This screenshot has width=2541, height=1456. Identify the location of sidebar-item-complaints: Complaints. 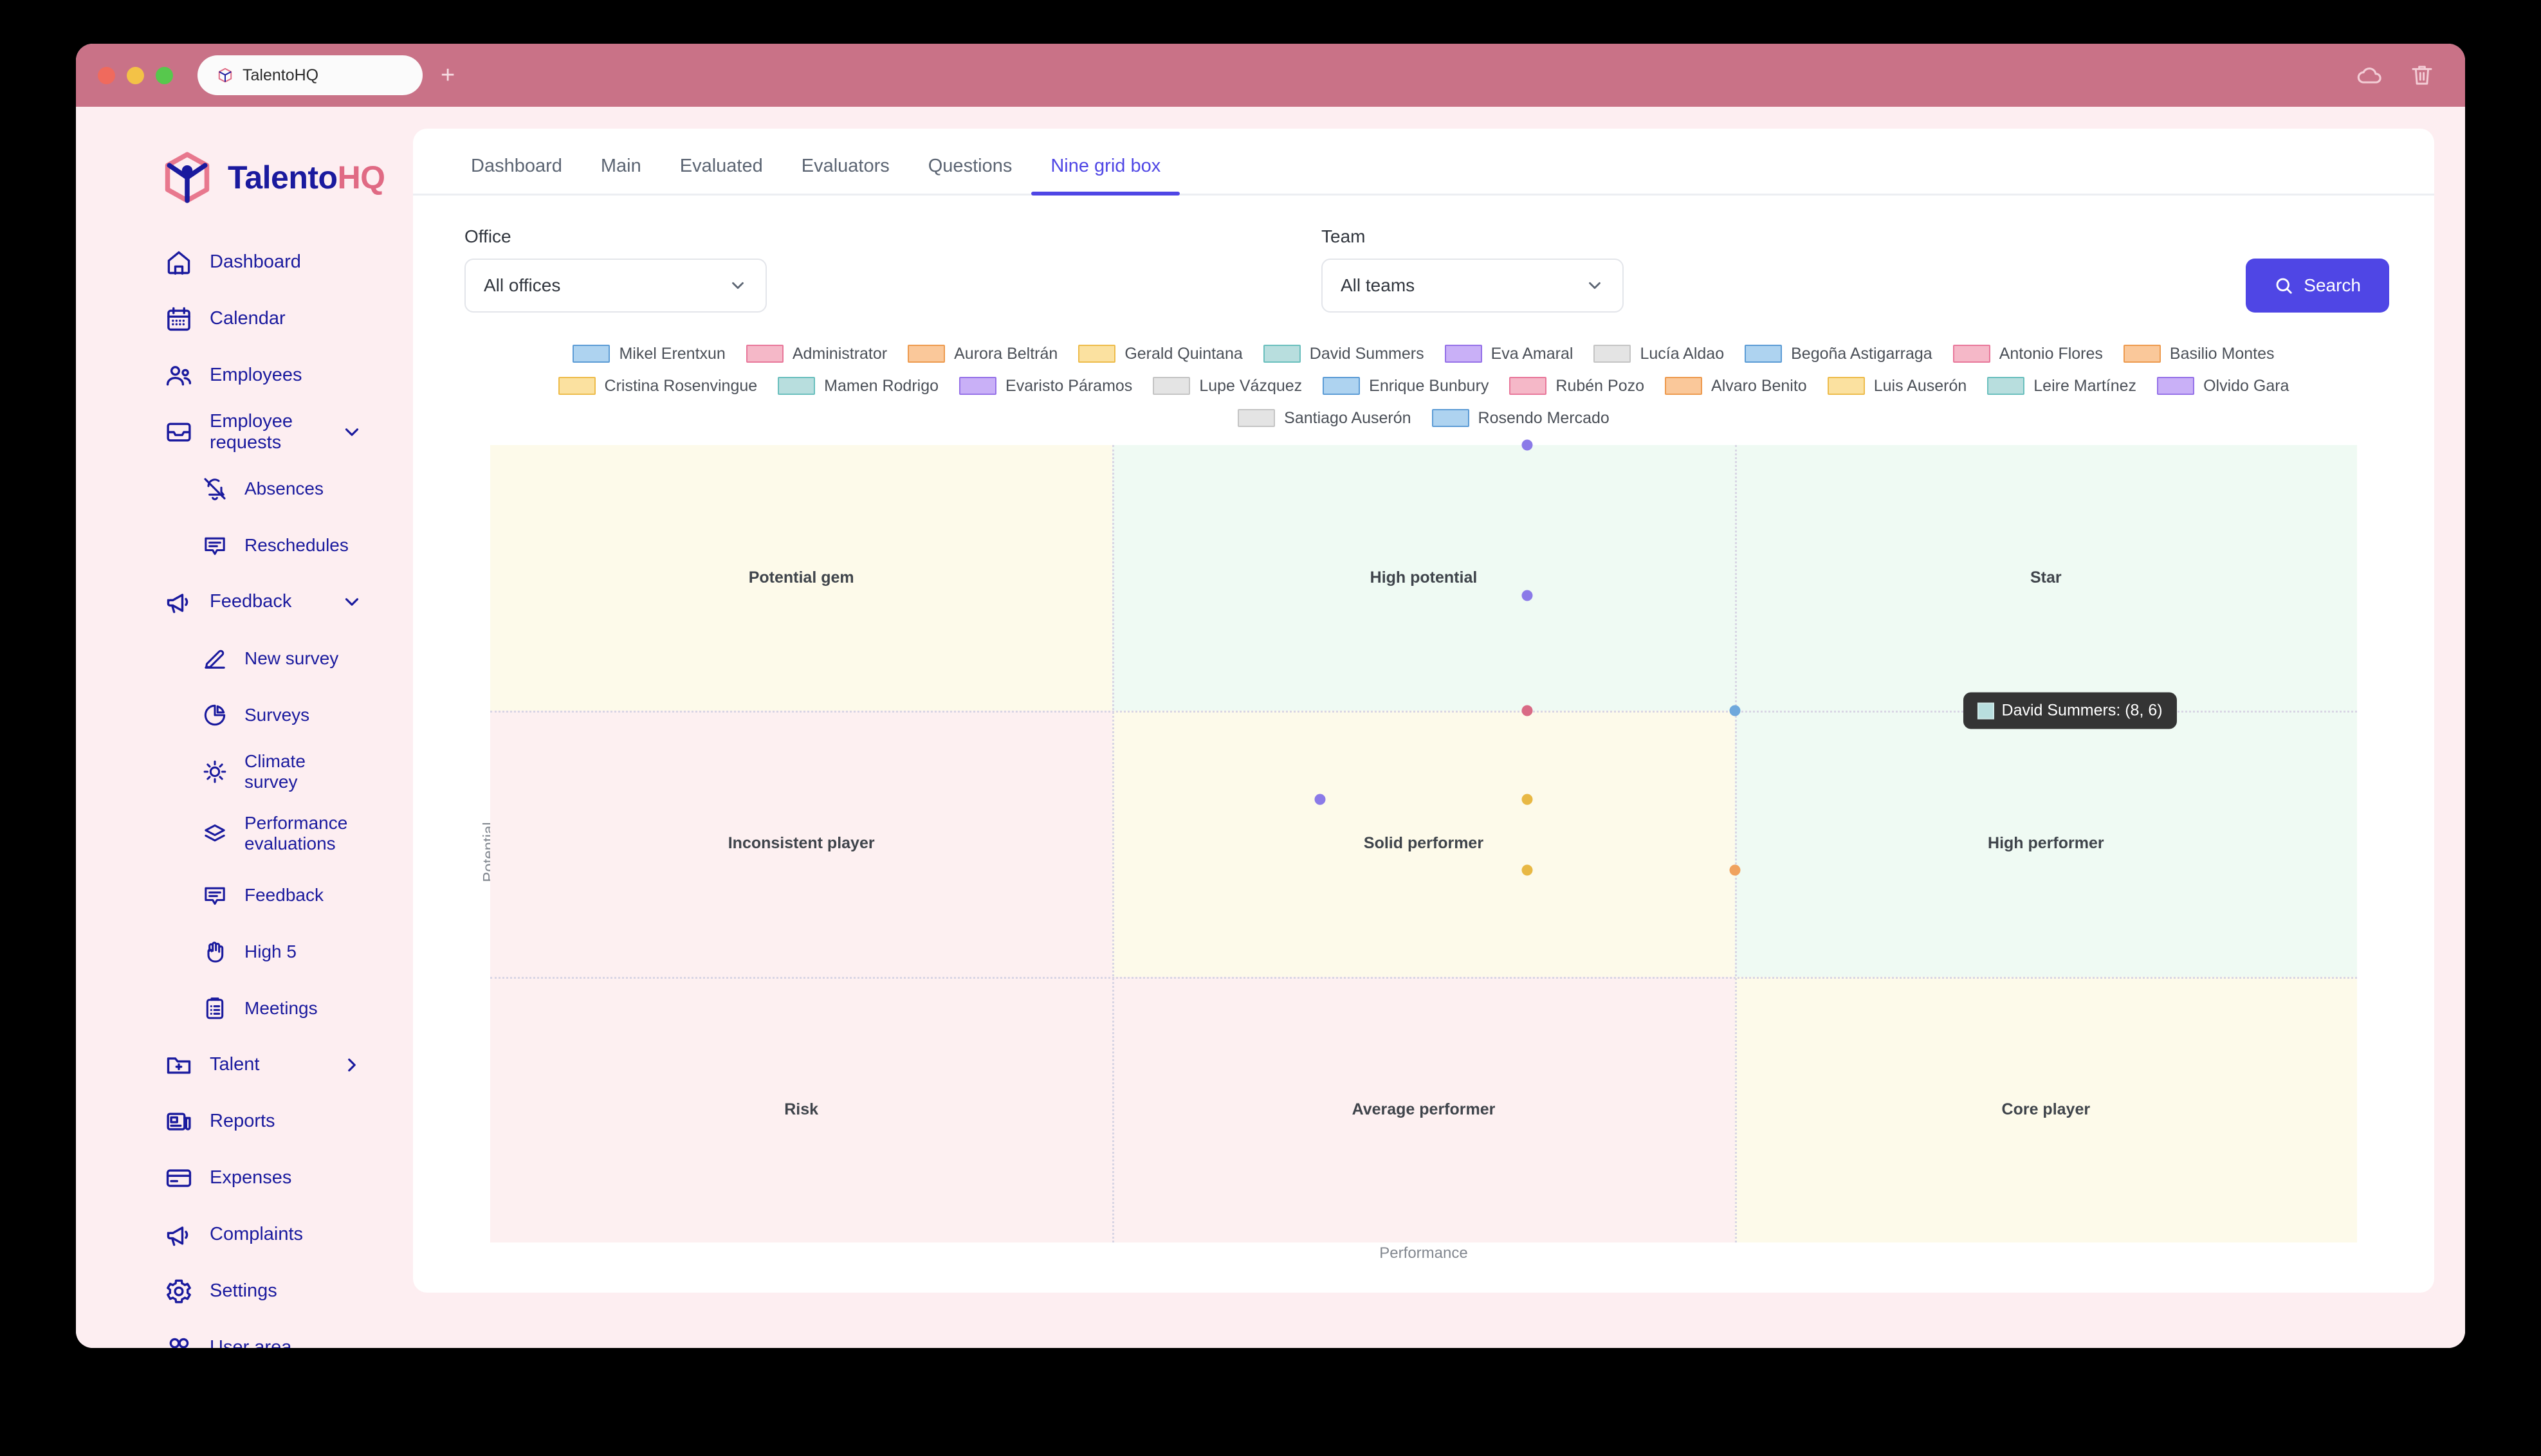
(238, 1234).